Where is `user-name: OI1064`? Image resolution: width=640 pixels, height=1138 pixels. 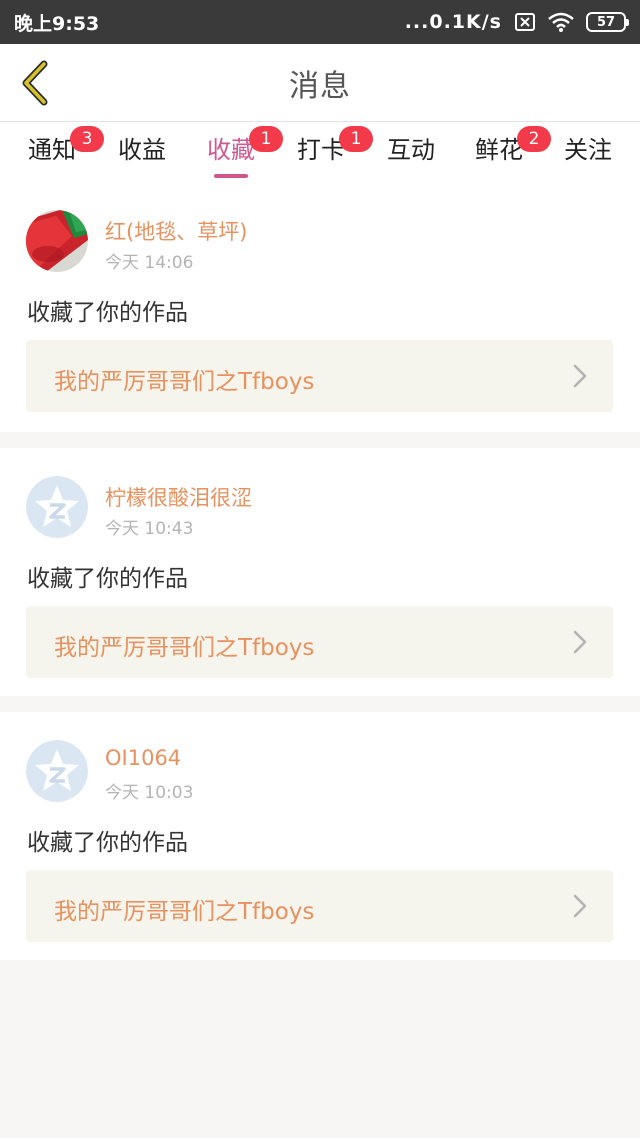 user-name: OI1064 is located at coordinates (143, 758).